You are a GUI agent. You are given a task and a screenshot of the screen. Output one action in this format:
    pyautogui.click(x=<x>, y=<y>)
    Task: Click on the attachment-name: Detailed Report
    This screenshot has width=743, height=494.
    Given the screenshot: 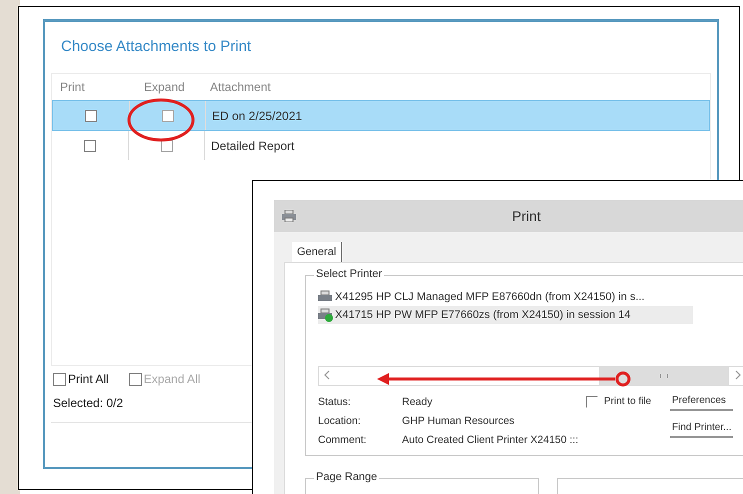 What is the action you would take?
    pyautogui.click(x=252, y=145)
    